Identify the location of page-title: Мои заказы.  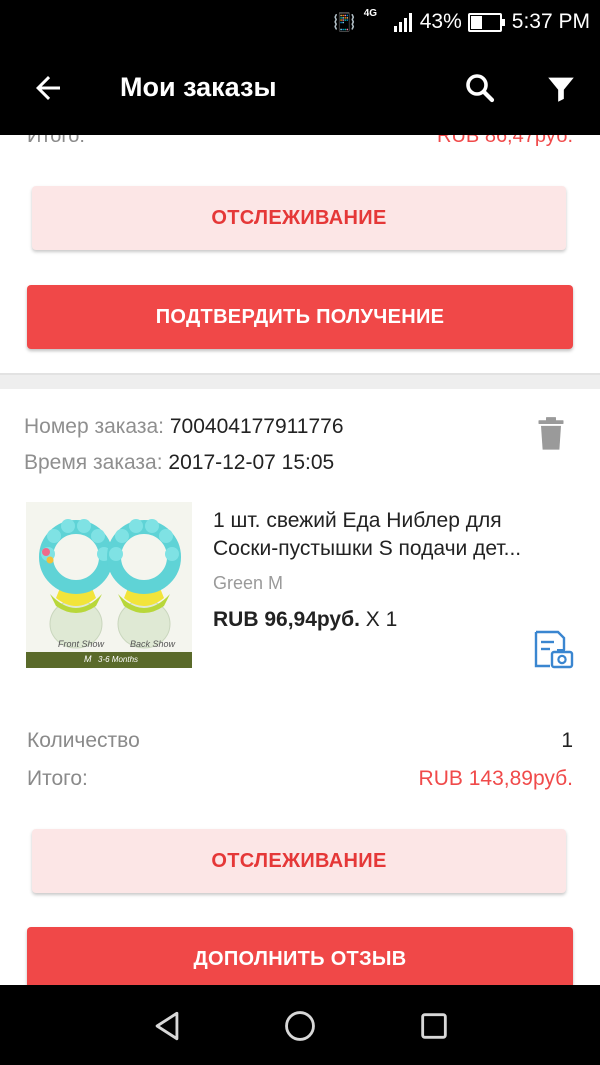
(198, 87).